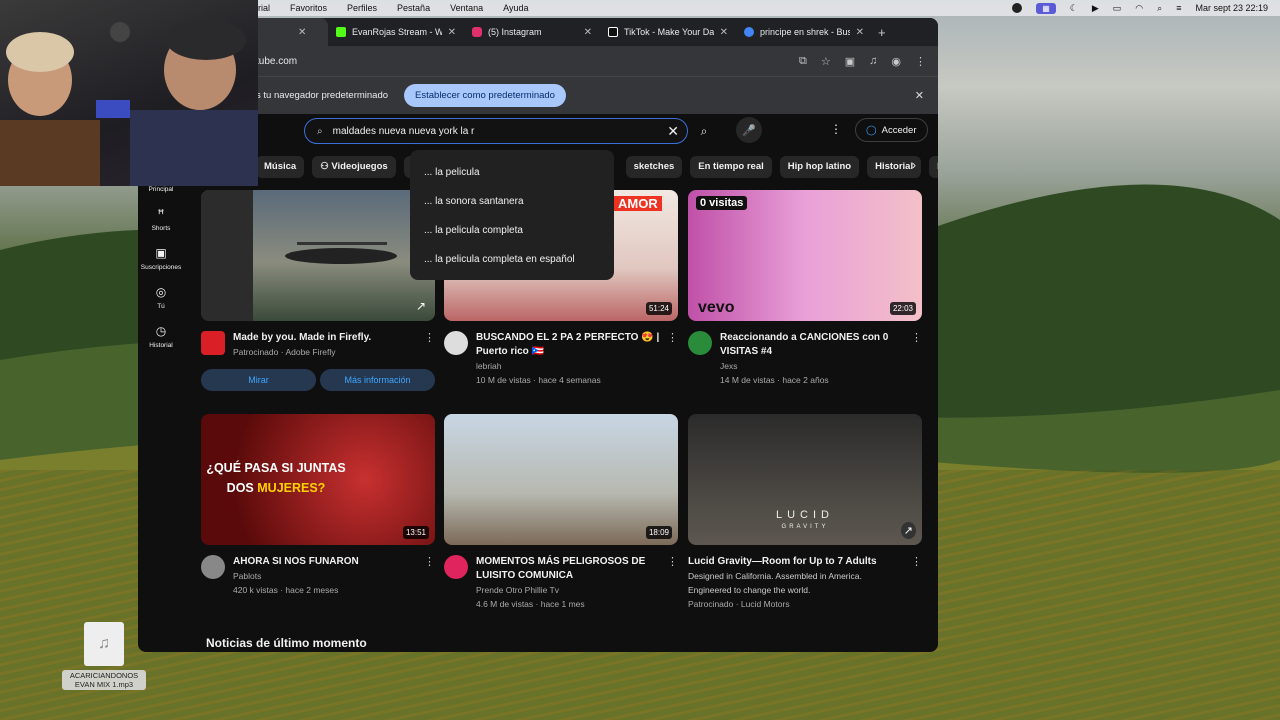 This screenshot has height=720, width=1280. Describe the element at coordinates (1139, 8) in the screenshot. I see `wifi-icon: ◠` at that location.